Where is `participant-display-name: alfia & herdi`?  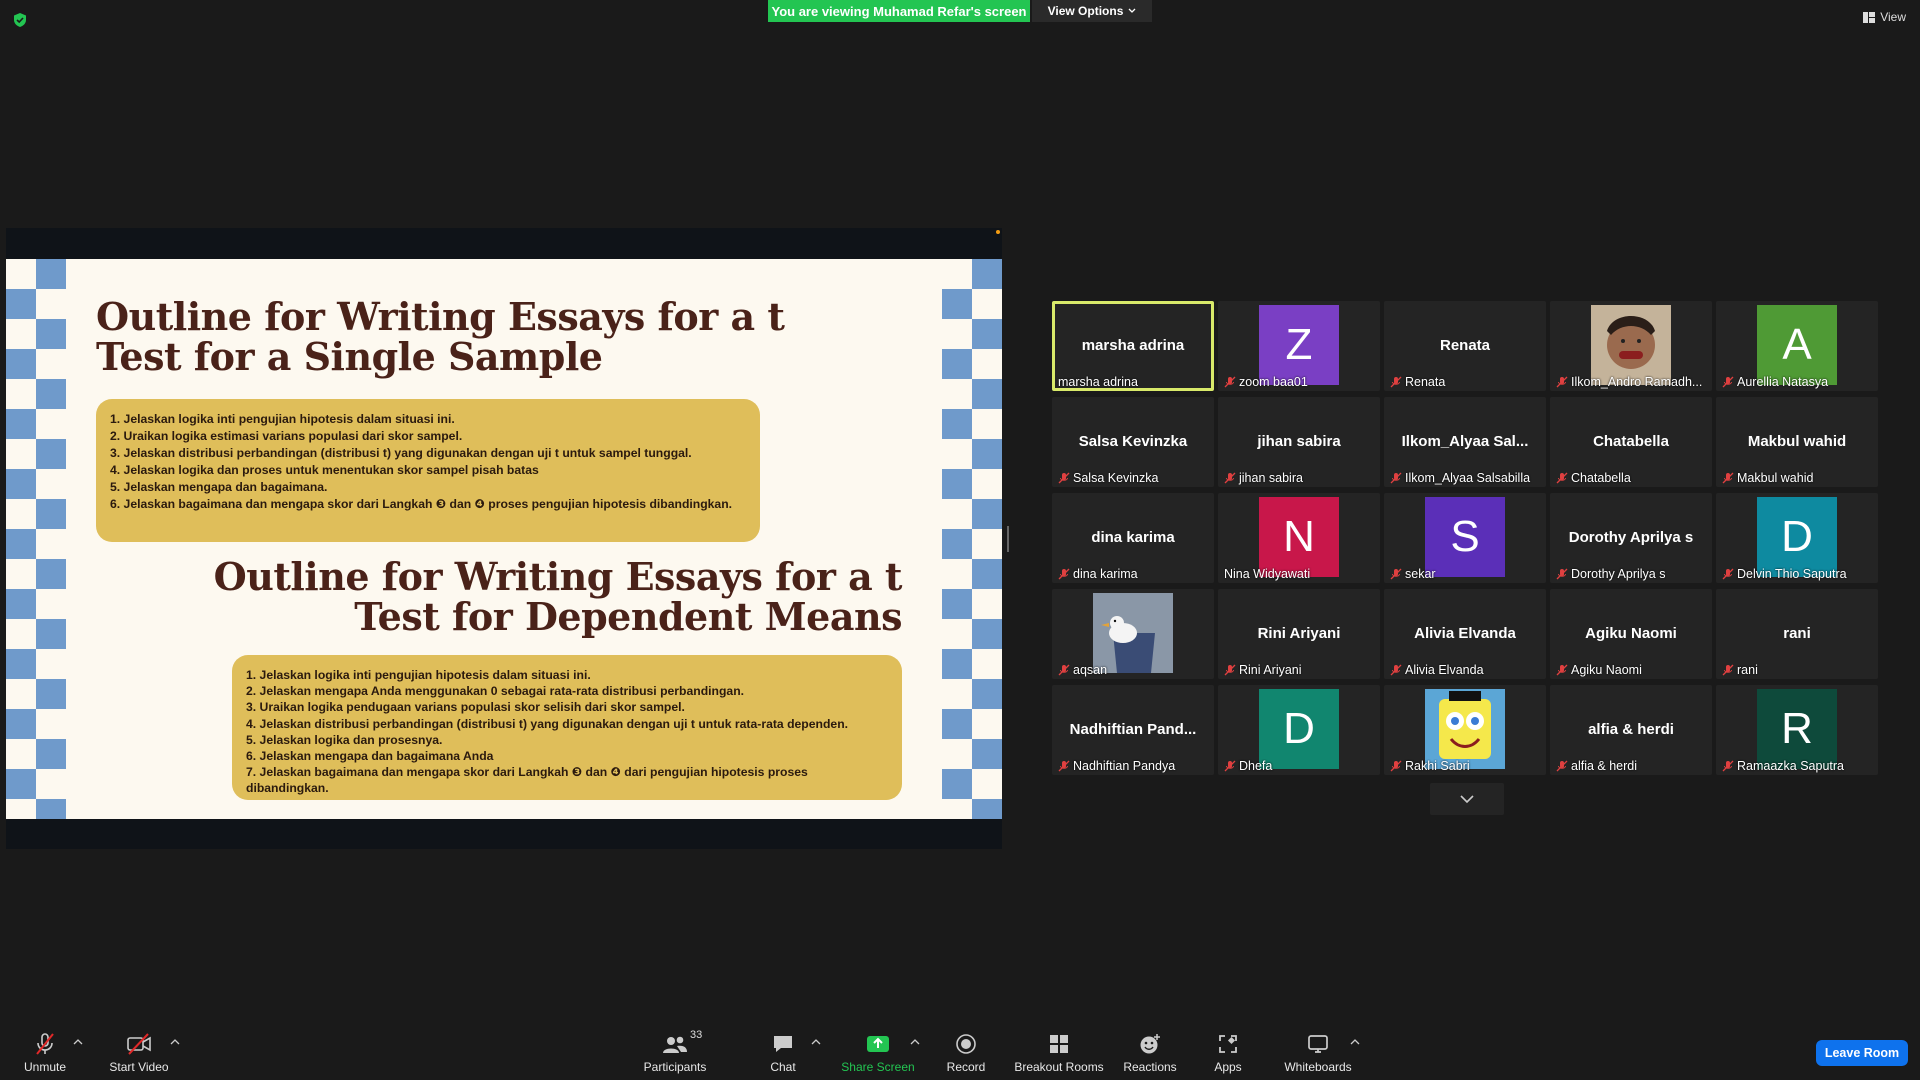
participant-display-name: alfia & herdi is located at coordinates (1631, 729).